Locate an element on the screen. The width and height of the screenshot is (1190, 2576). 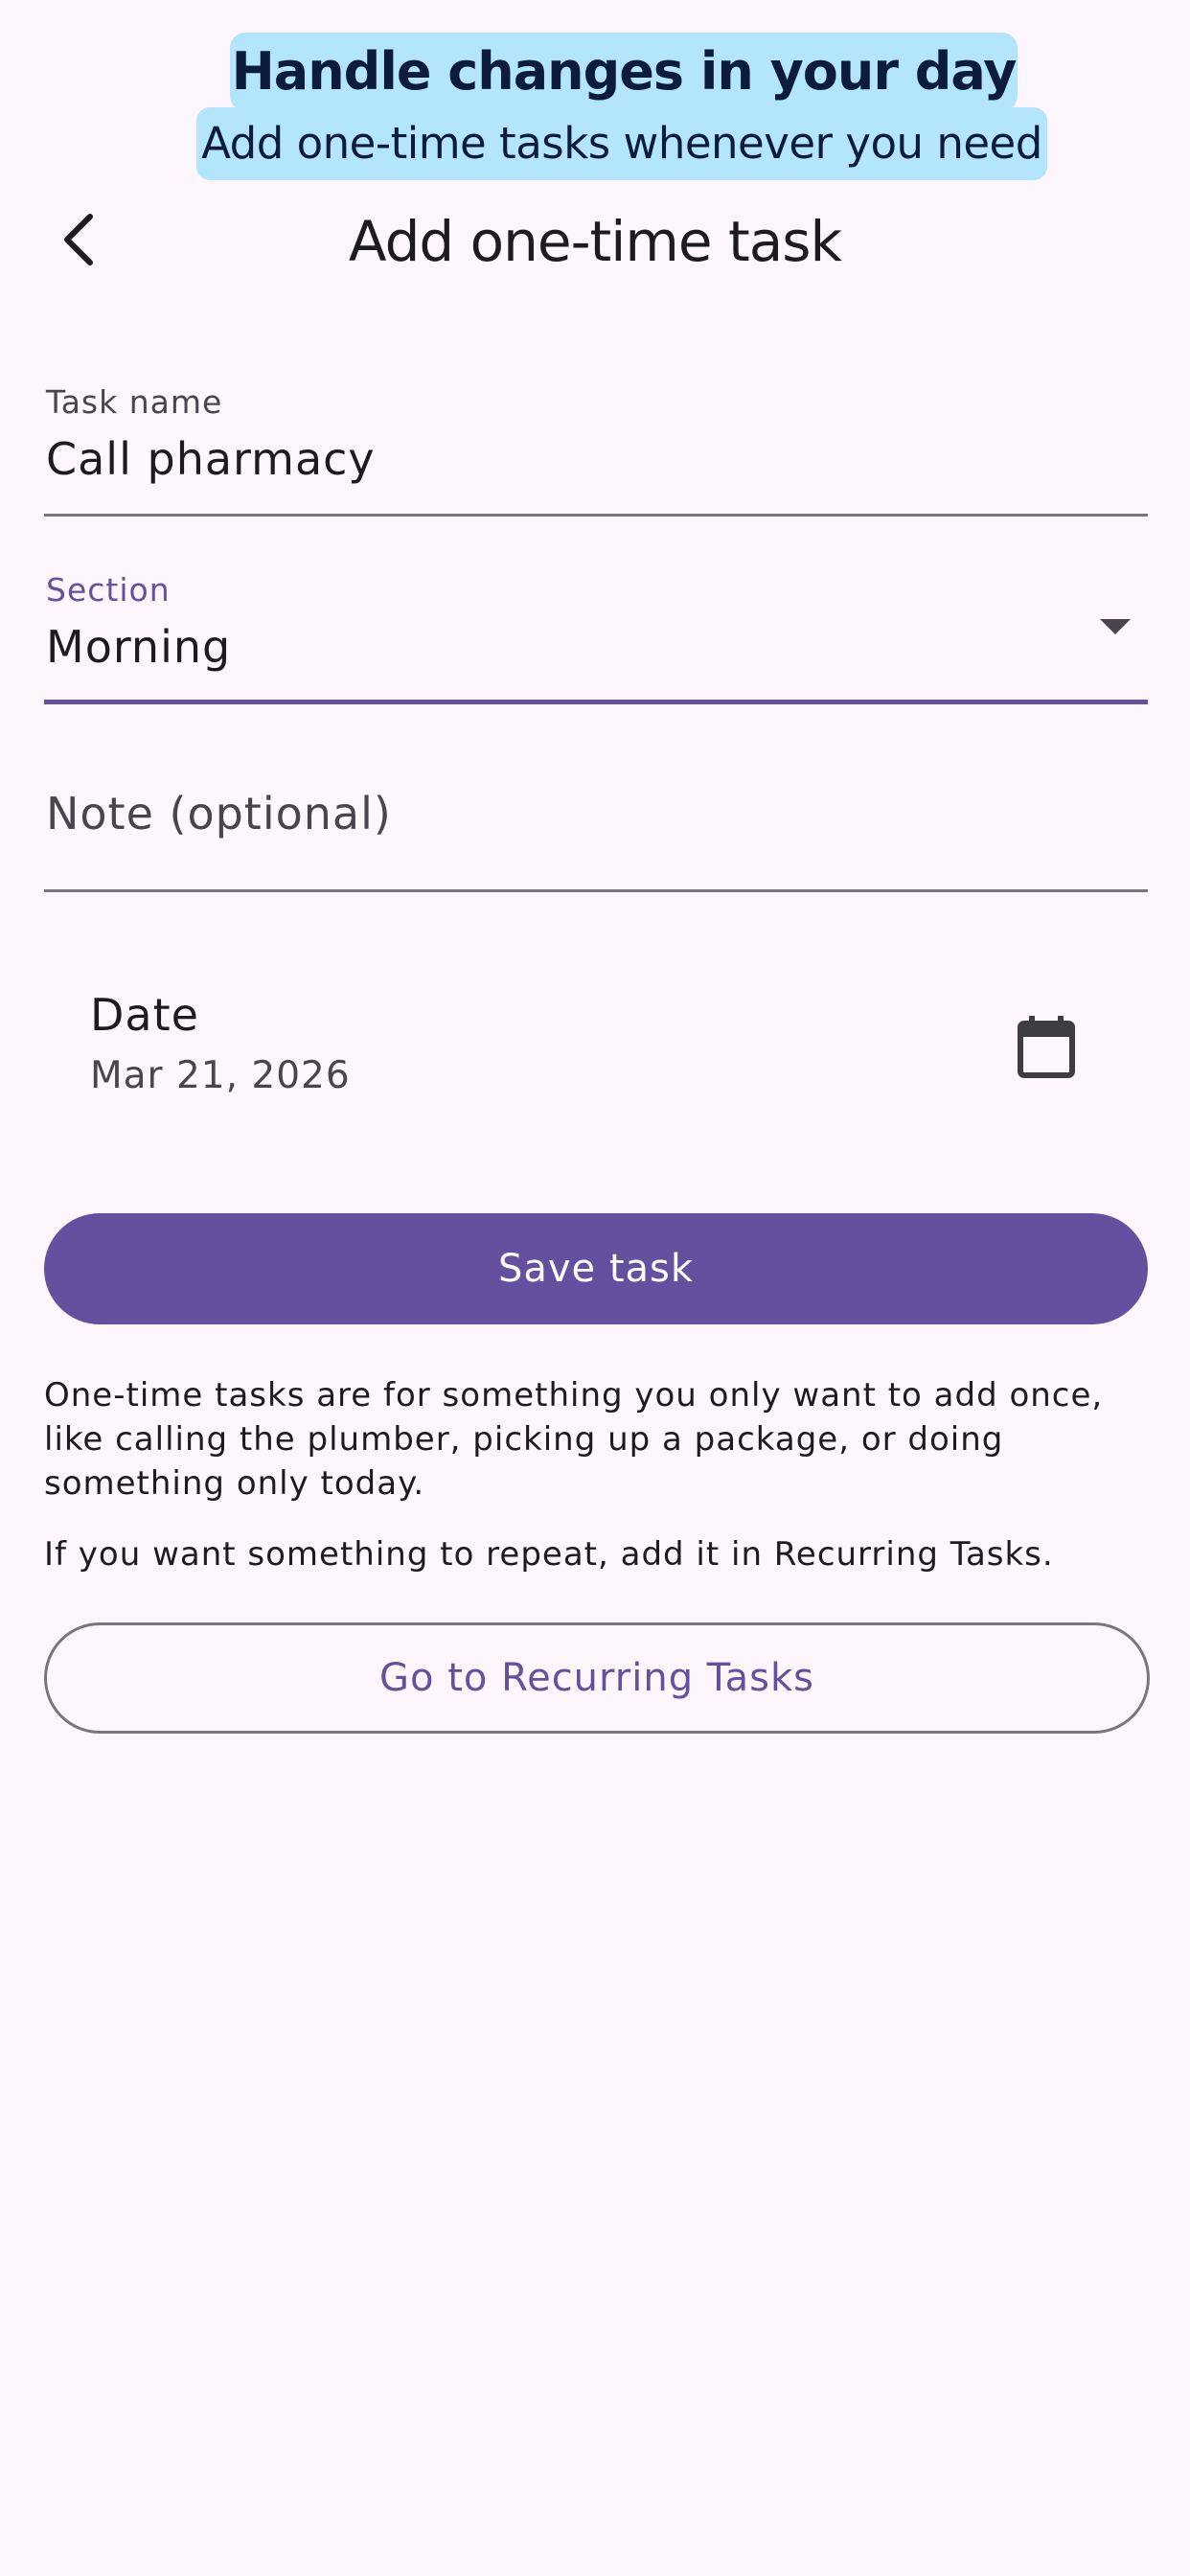
section-dropdown: Section Morning is located at coordinates (596, 636).